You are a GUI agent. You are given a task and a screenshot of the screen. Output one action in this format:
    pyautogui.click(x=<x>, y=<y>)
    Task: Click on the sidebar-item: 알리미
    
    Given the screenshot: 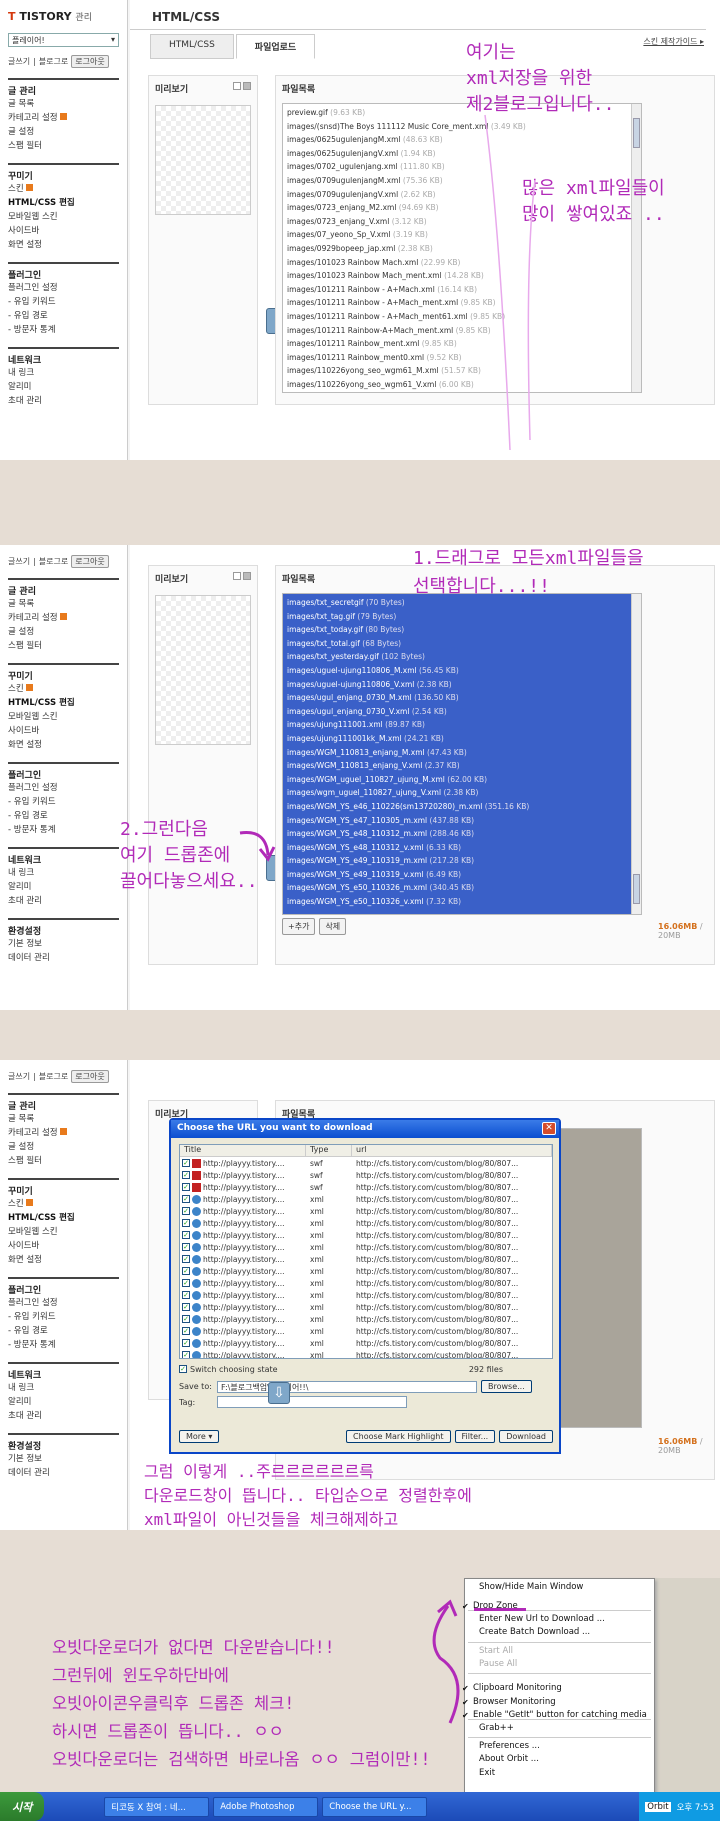 What is the action you would take?
    pyautogui.click(x=63, y=887)
    